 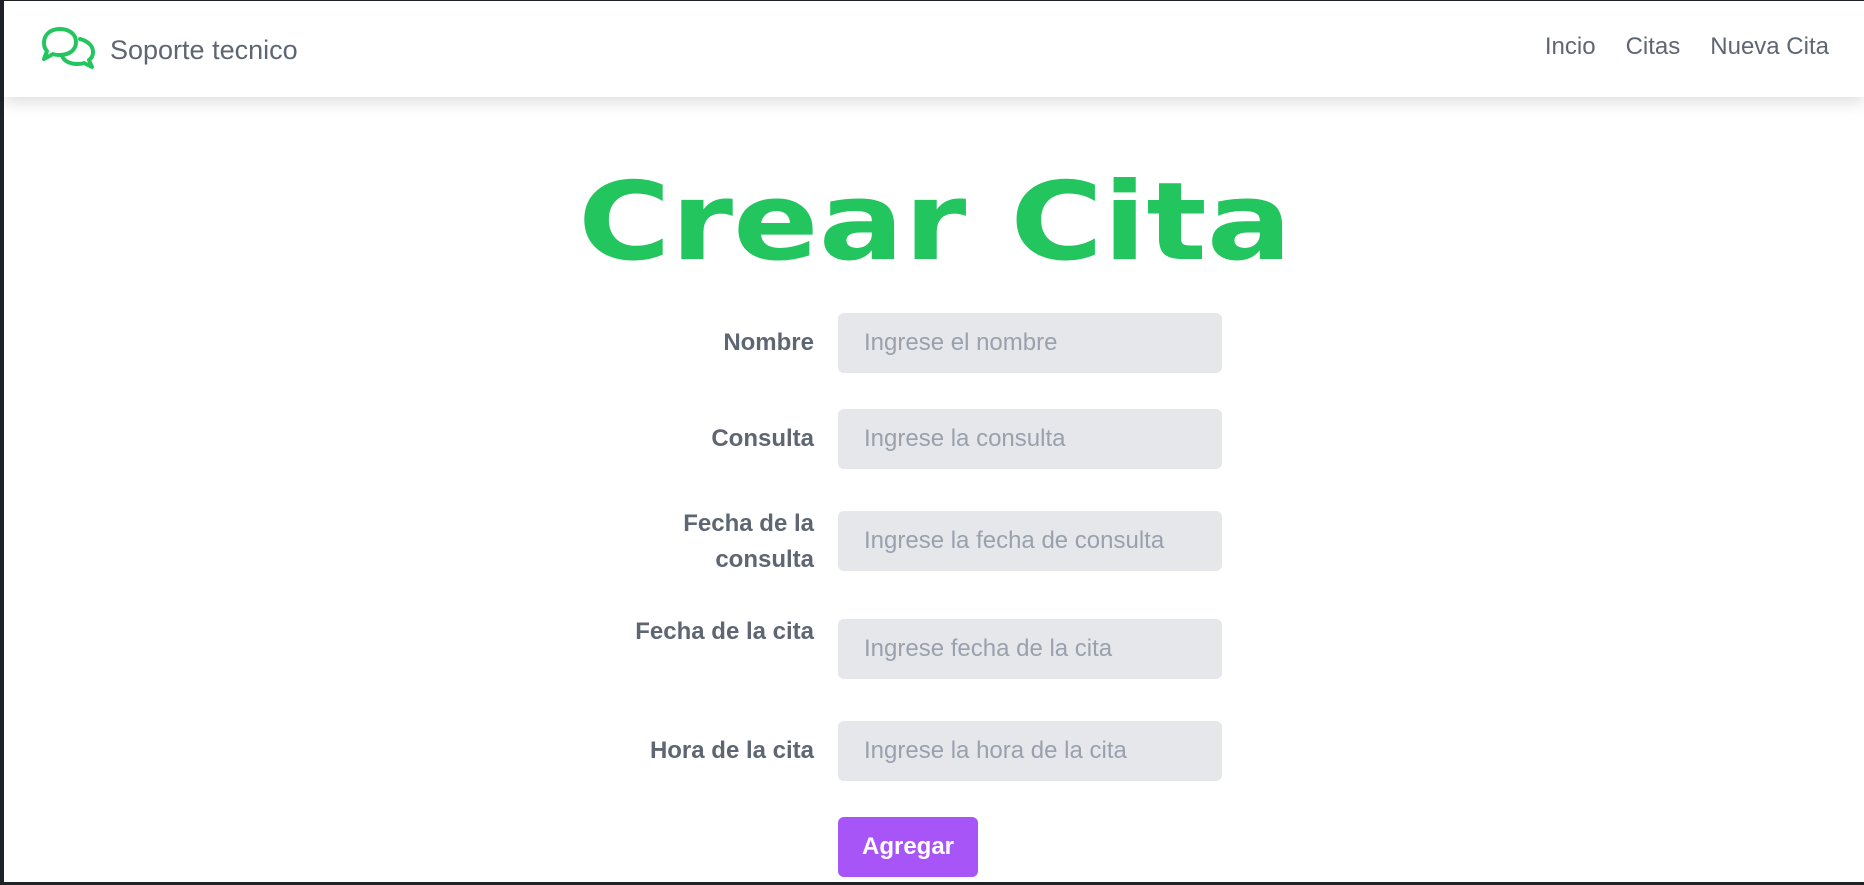 I want to click on nav-link-nueva-cita: Nueva Cita, so click(x=1769, y=47).